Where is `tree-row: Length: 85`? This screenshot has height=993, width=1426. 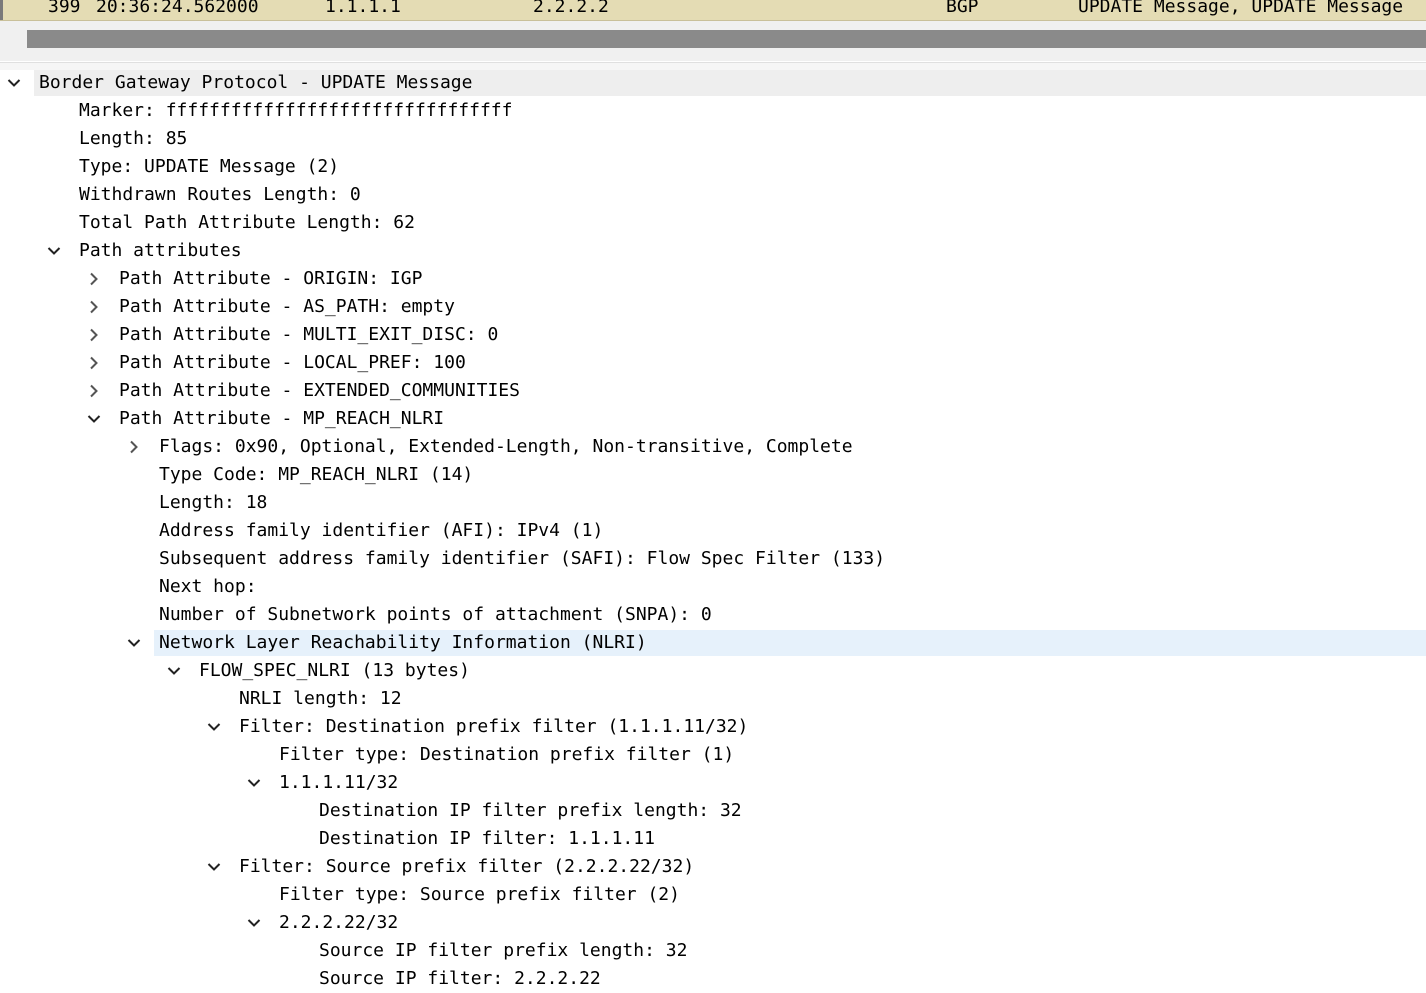
tree-row: Length: 85 is located at coordinates (713, 139).